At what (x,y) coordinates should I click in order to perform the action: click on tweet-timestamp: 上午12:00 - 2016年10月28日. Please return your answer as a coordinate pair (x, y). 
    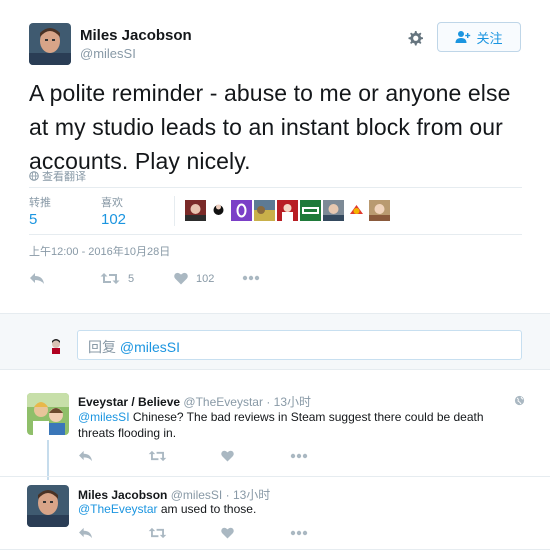
    Looking at the image, I should click on (99, 251).